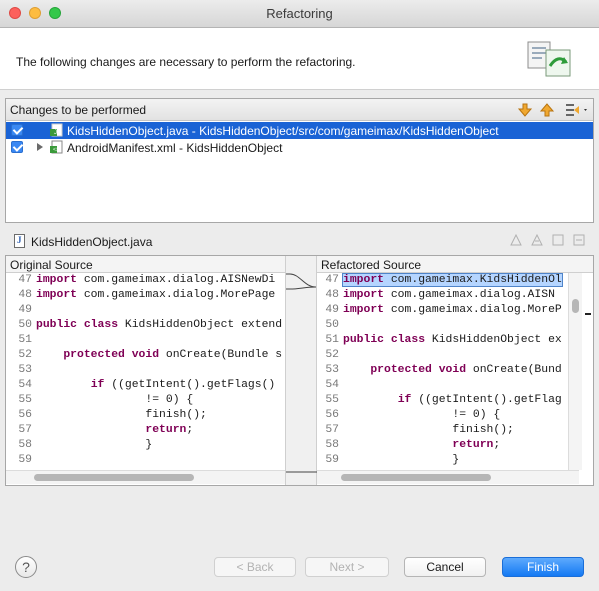 Image resolution: width=599 pixels, height=591 pixels. I want to click on refactored-vscrollbar, so click(575, 371).